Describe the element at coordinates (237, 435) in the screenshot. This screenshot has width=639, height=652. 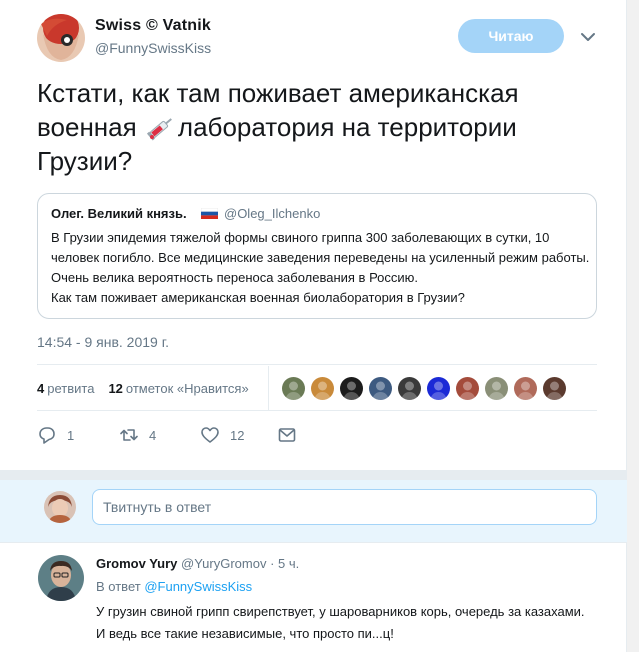
I see `like-count: 12` at that location.